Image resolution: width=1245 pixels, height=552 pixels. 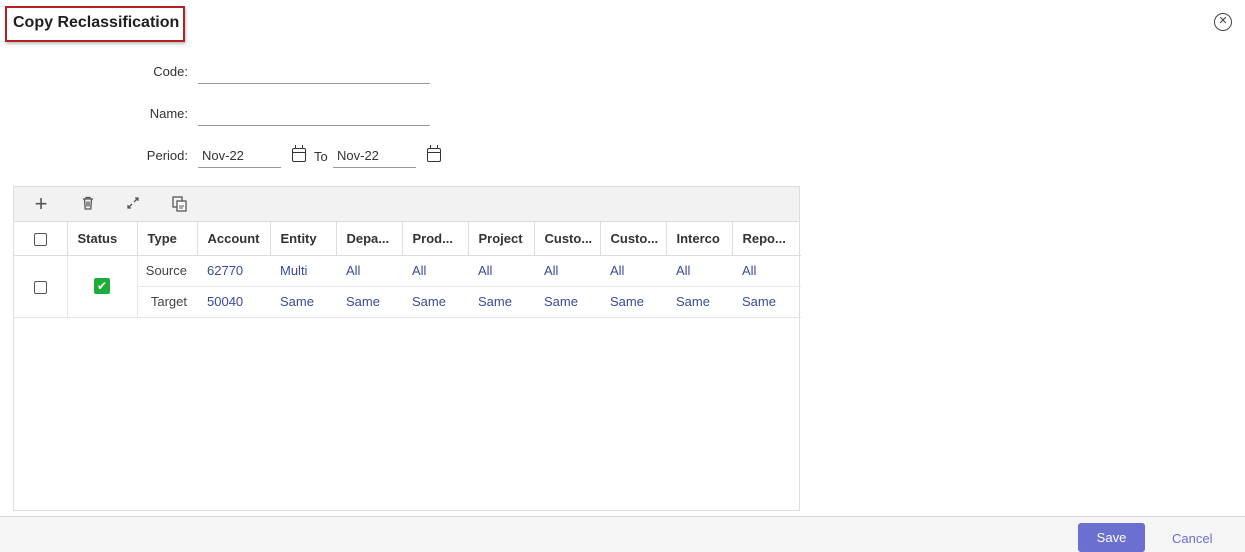 What do you see at coordinates (622, 534) in the screenshot?
I see `dialog-footer: Save Cancel` at bounding box center [622, 534].